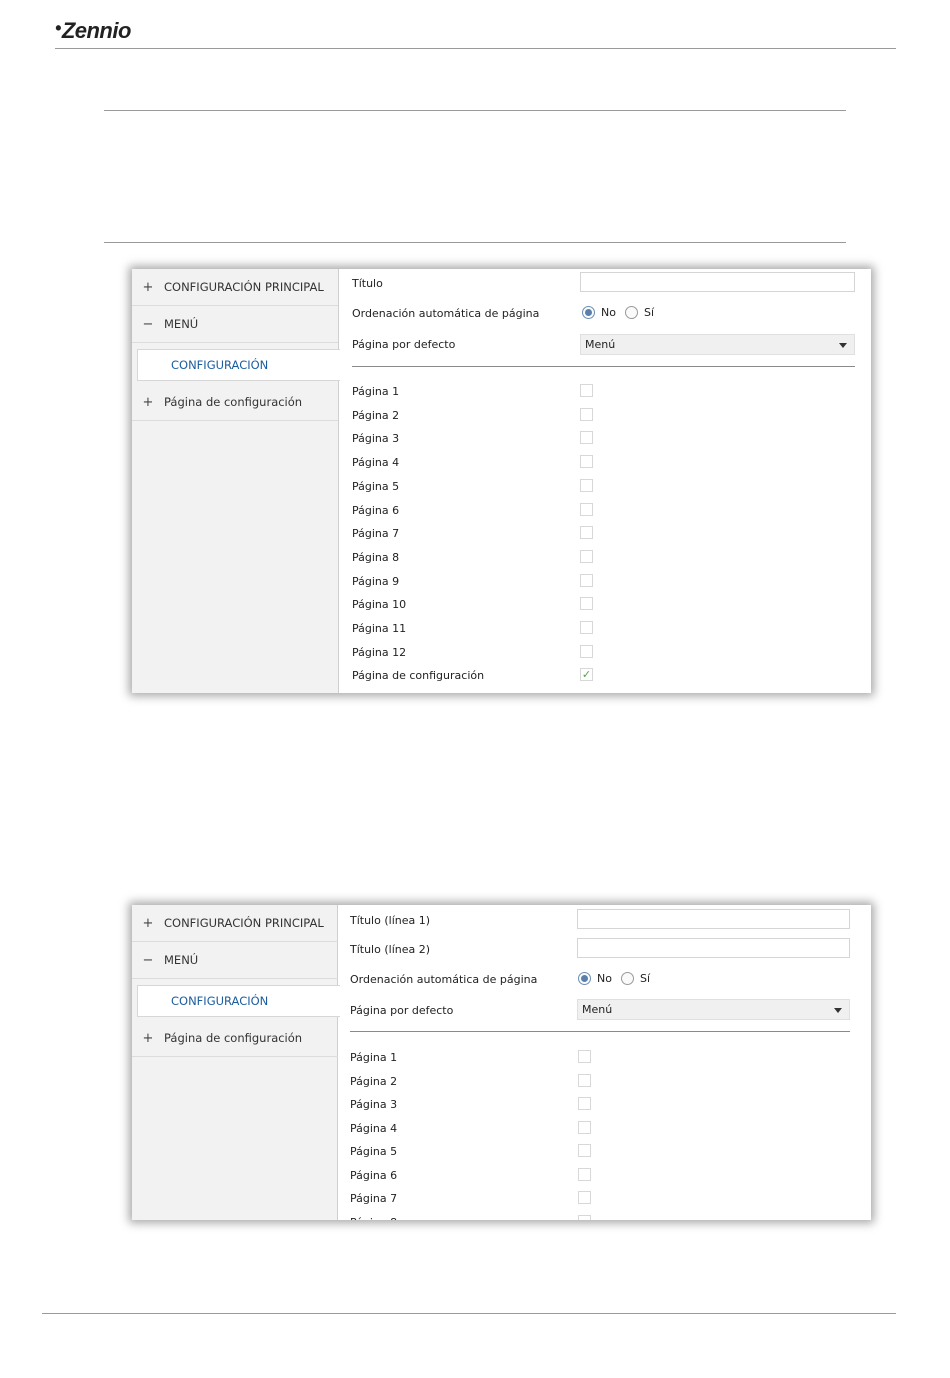 This screenshot has width=950, height=1378. What do you see at coordinates (717, 282) in the screenshot?
I see `title-input` at bounding box center [717, 282].